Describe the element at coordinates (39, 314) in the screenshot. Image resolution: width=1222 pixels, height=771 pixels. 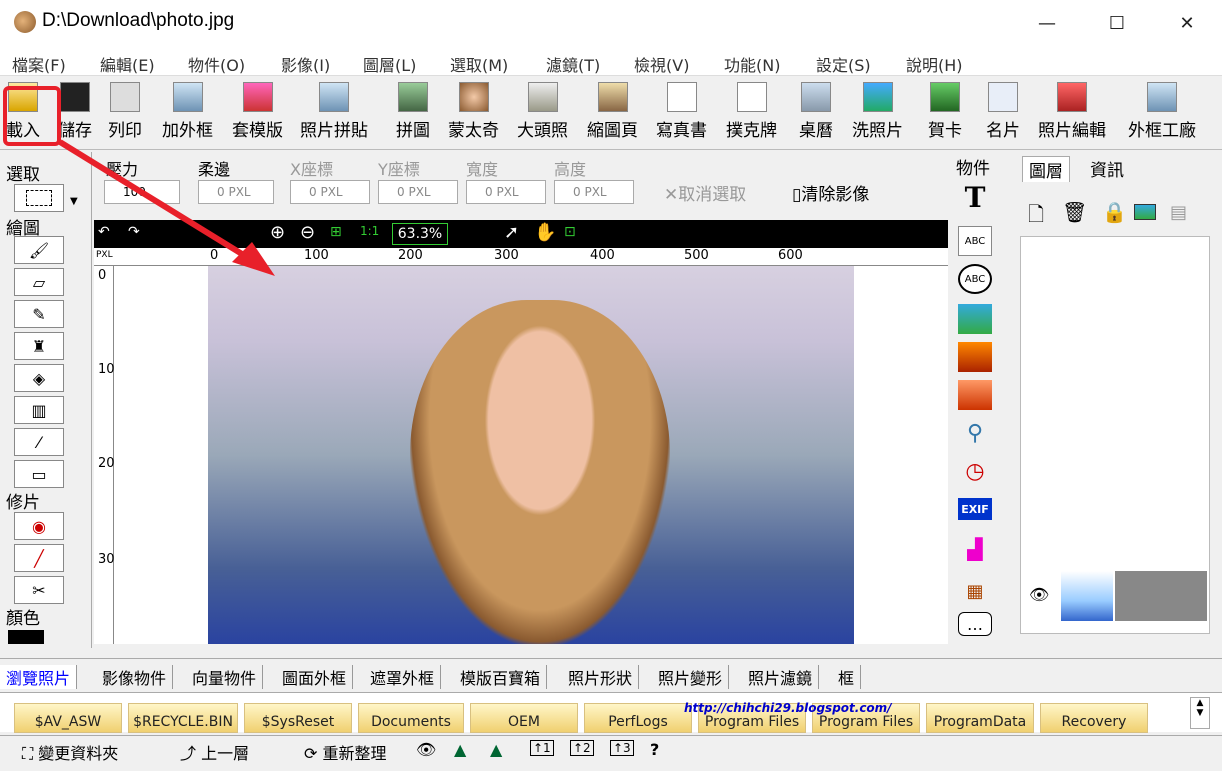
I see `pencil-tool: ✎` at that location.